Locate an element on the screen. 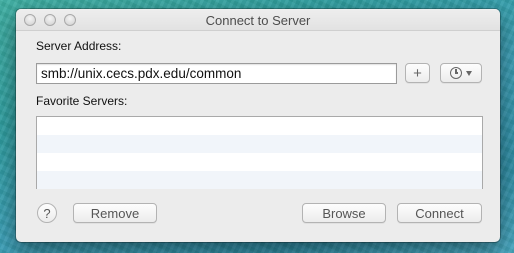 The height and width of the screenshot is (253, 514). server-address-label: Server Address: is located at coordinates (79, 46).